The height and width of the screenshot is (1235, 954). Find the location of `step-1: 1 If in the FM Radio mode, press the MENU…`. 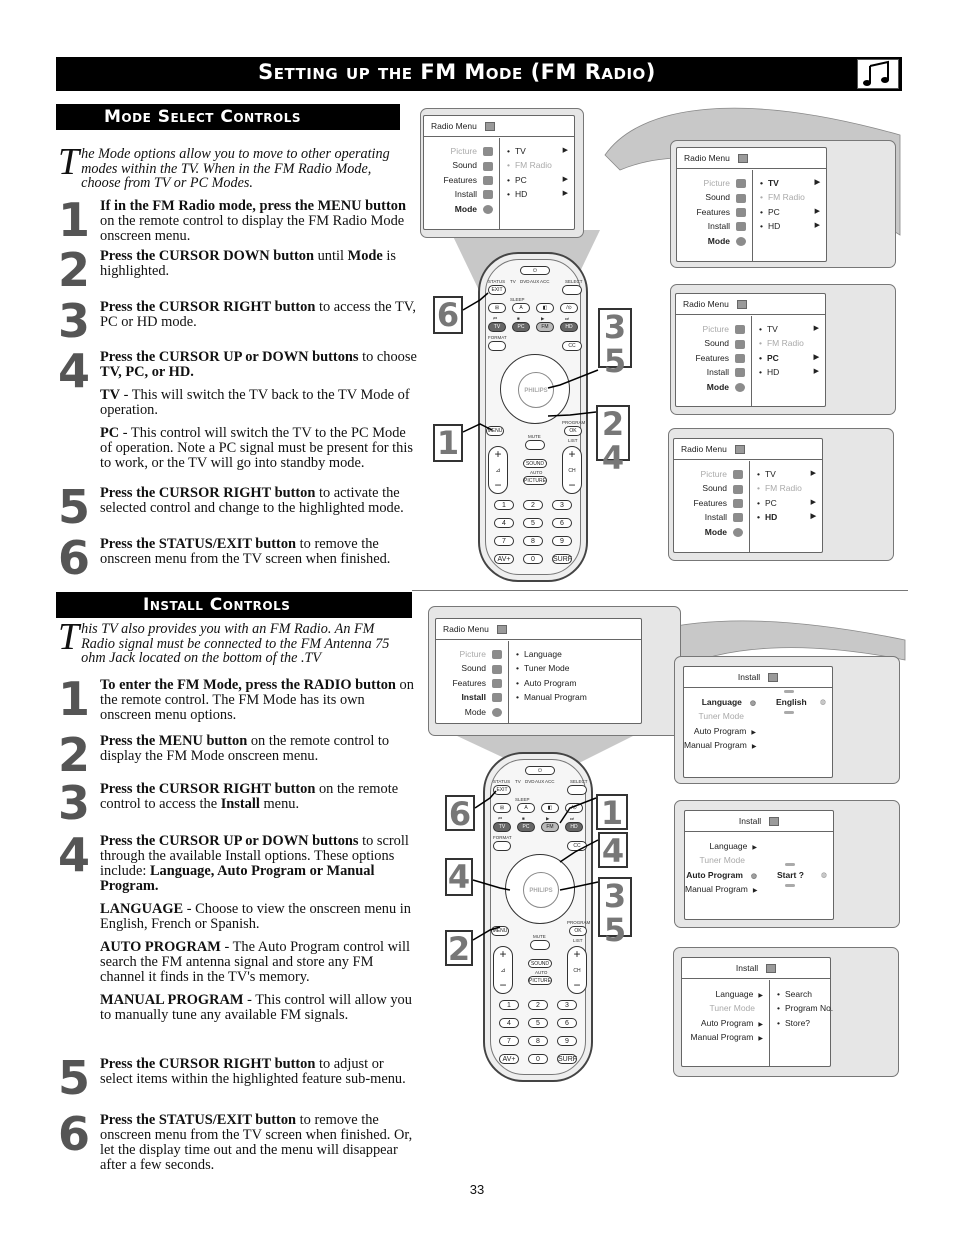

step-1: 1 If in the FM Radio mode, press the MENU… is located at coordinates (238, 220).